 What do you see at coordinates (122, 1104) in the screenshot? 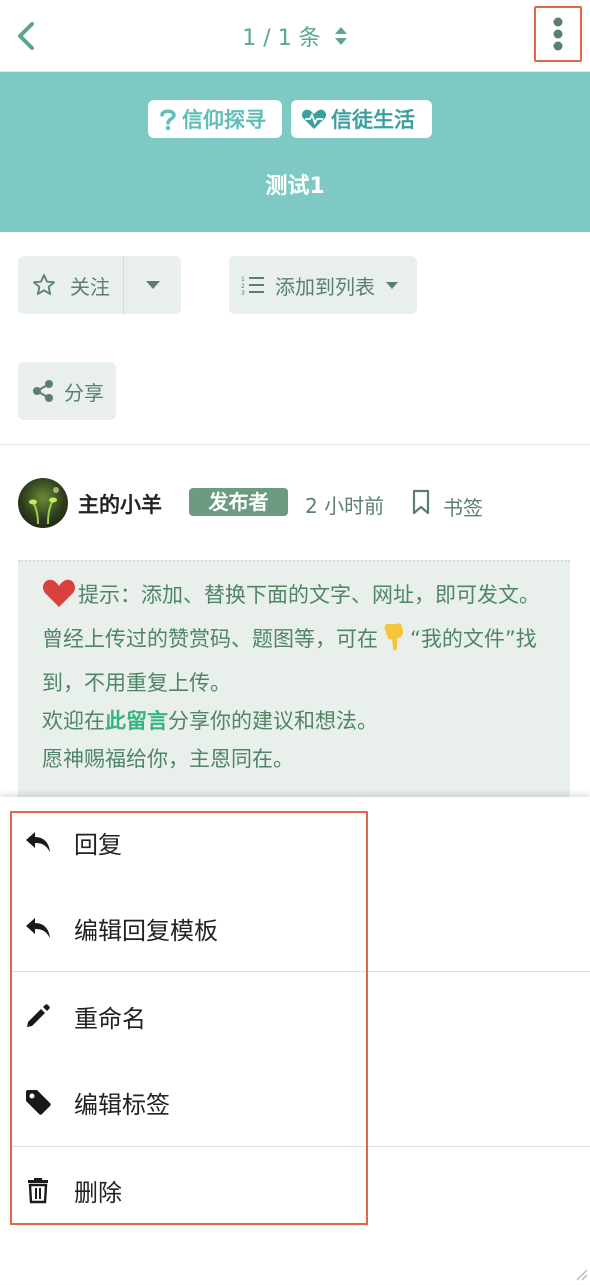
I see `menu-item-label: 编辑标签` at bounding box center [122, 1104].